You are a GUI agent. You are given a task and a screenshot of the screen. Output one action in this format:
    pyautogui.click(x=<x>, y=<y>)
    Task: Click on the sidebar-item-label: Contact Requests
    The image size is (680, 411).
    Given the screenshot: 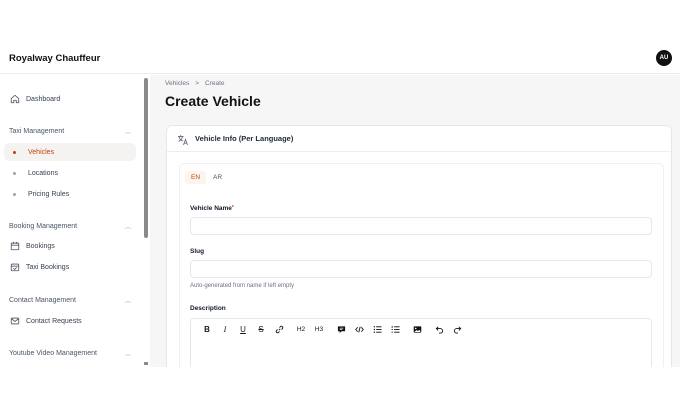 What is the action you would take?
    pyautogui.click(x=54, y=321)
    